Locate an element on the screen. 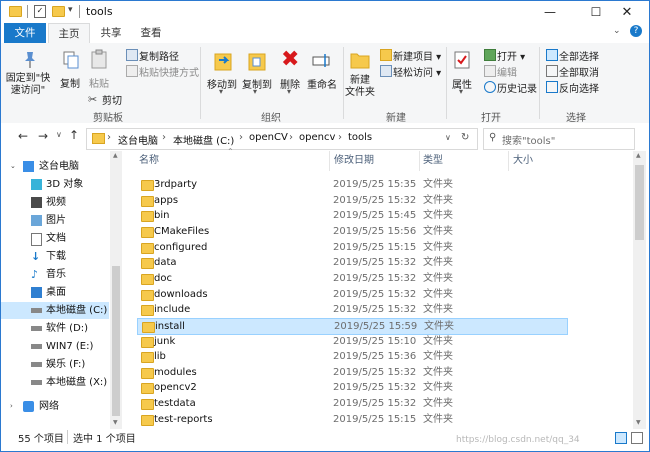  invert-selection-button: 反向选择 is located at coordinates (579, 87).